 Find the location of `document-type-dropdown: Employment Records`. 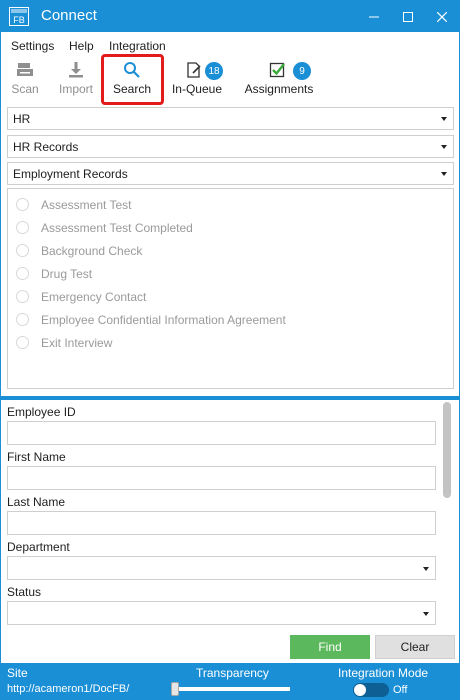

document-type-dropdown: Employment Records is located at coordinates (230, 173).